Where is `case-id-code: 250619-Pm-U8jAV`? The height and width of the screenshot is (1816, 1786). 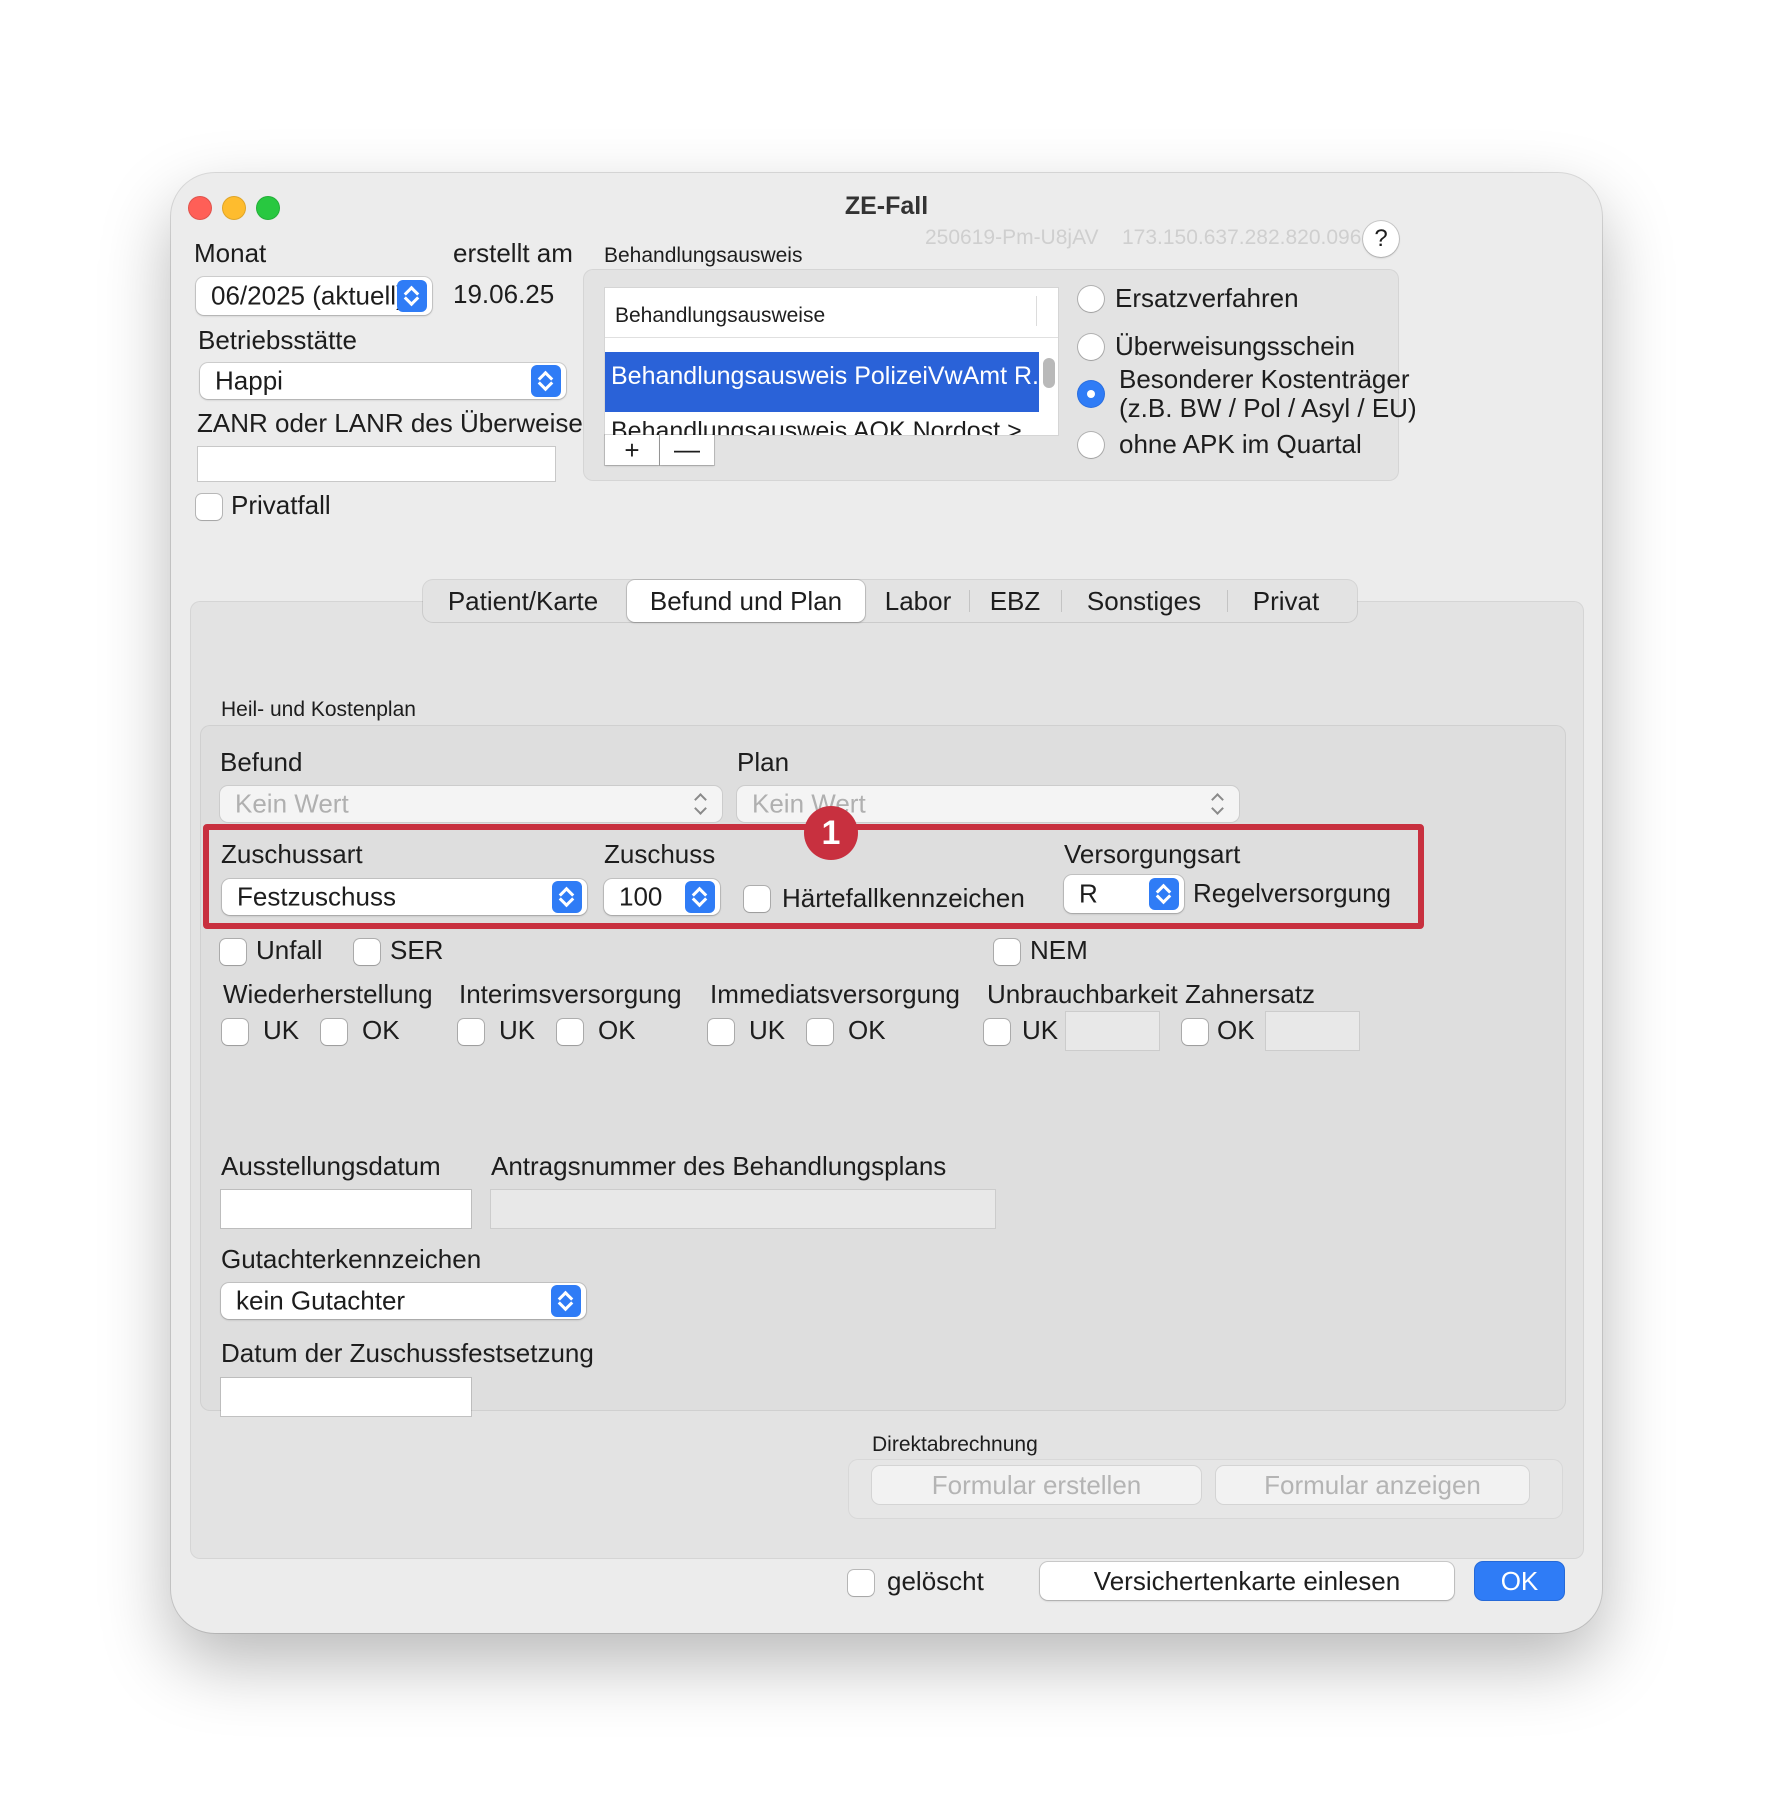 case-id-code: 250619-Pm-U8jAV is located at coordinates (1012, 237).